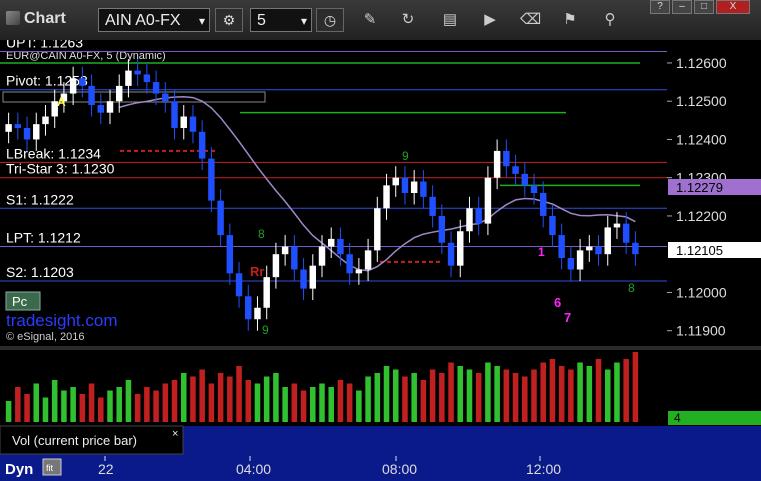  What do you see at coordinates (253, 469) in the screenshot?
I see `time-tick-label: 04:00` at bounding box center [253, 469].